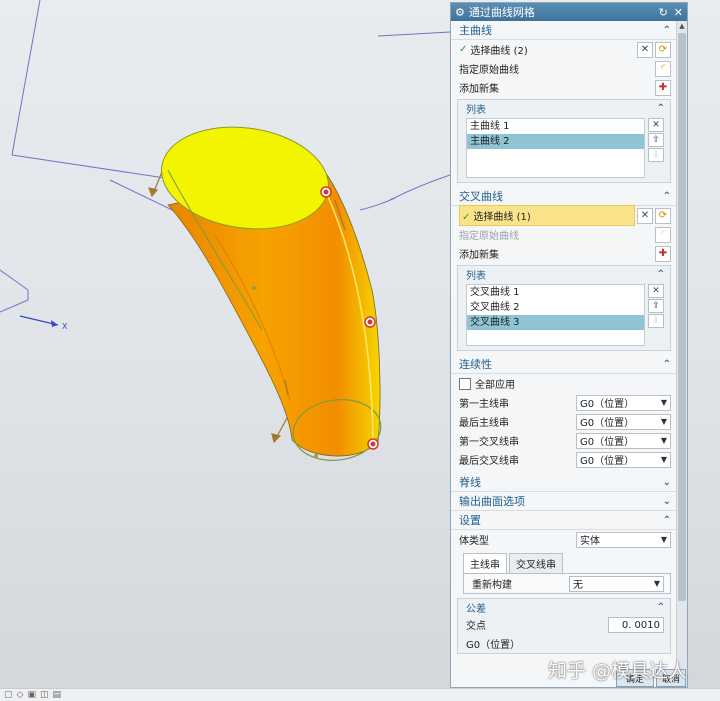 The height and width of the screenshot is (701, 720). Describe the element at coordinates (31, 695) in the screenshot. I see `status-icon: ▣` at that location.